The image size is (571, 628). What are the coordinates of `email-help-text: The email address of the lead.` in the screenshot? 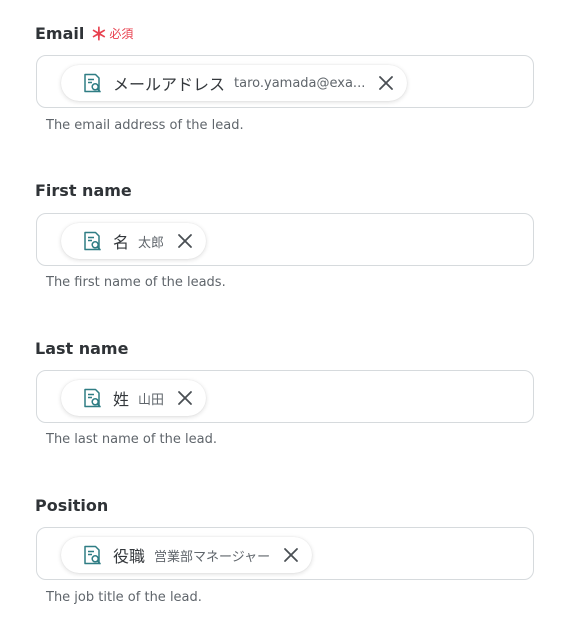 It's located at (145, 125).